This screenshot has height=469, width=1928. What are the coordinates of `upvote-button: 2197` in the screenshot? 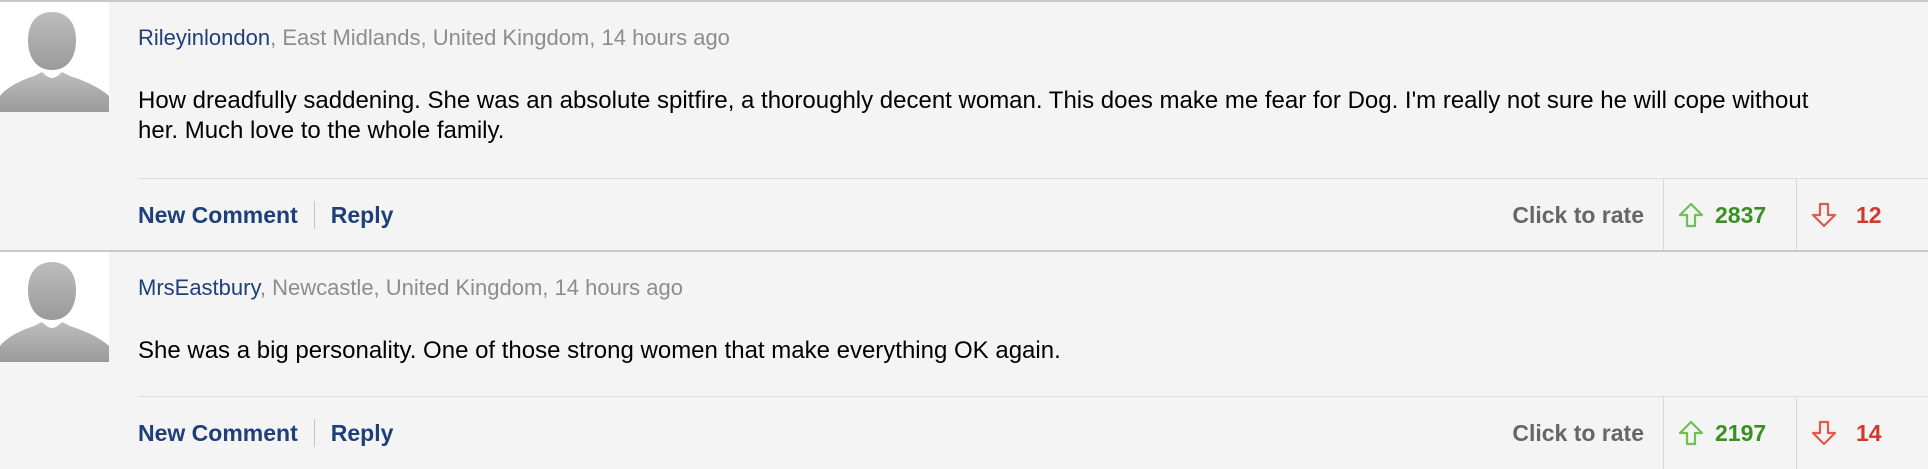 It's located at (1729, 433).